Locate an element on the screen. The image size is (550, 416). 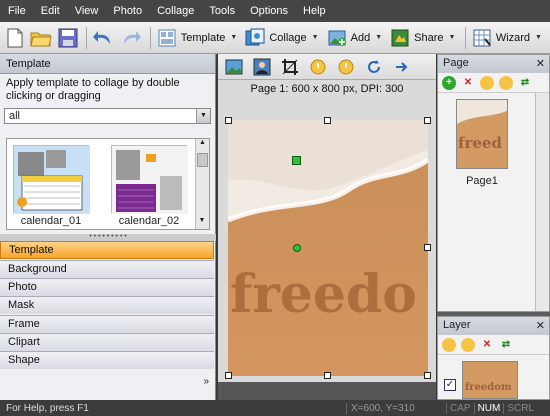
portrait-icon is located at coordinates (262, 67).